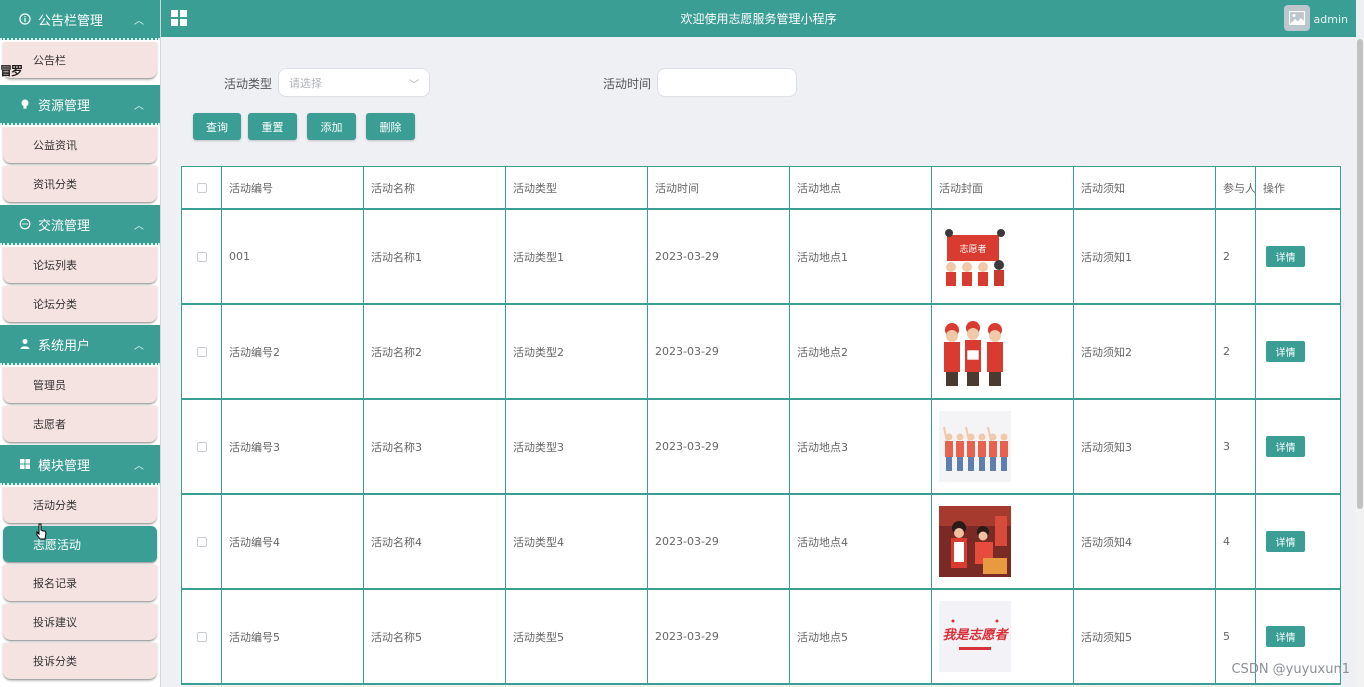 This screenshot has height=687, width=1364. Describe the element at coordinates (434, 256) in the screenshot. I see `cell-name: 活动名称1` at that location.